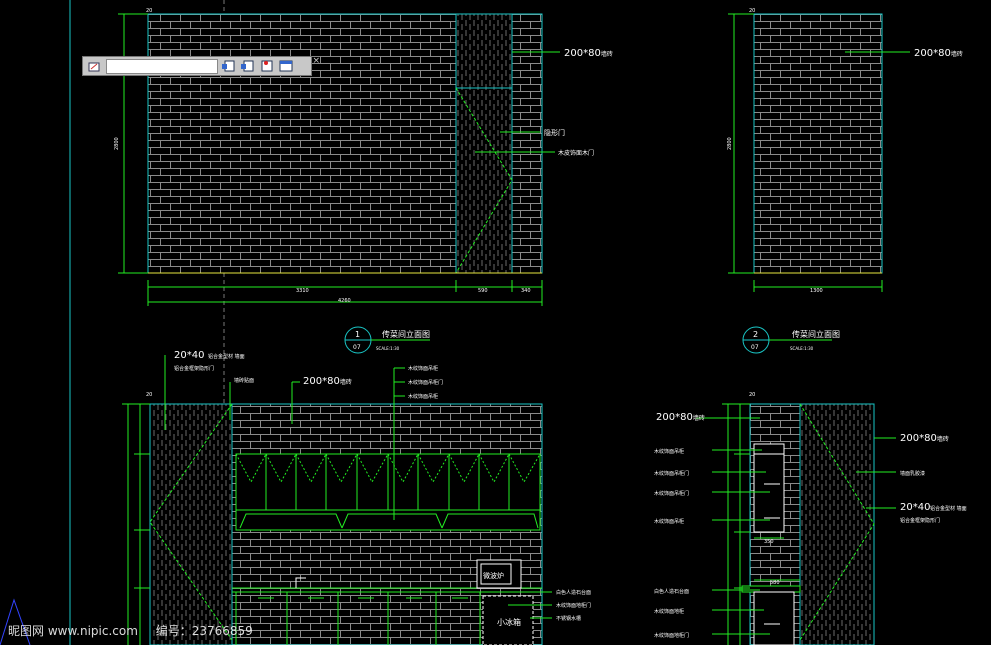 This screenshot has height=645, width=991. I want to click on view1-number: 1, so click(357, 334).